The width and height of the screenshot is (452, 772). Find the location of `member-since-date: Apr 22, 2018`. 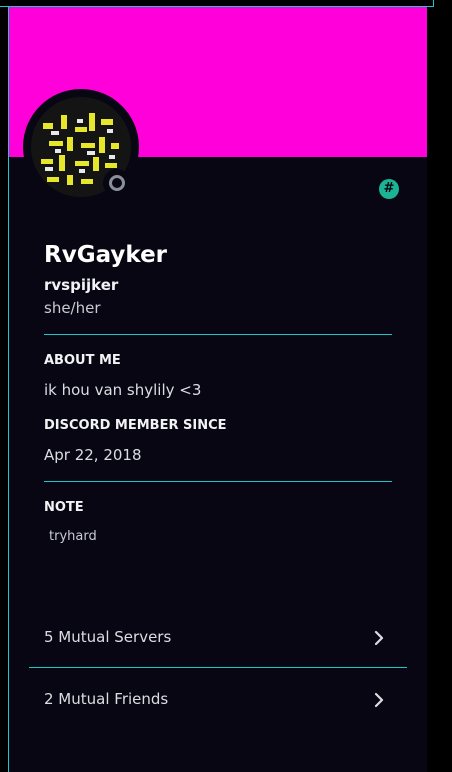

member-since-date: Apr 22, 2018 is located at coordinates (93, 455).